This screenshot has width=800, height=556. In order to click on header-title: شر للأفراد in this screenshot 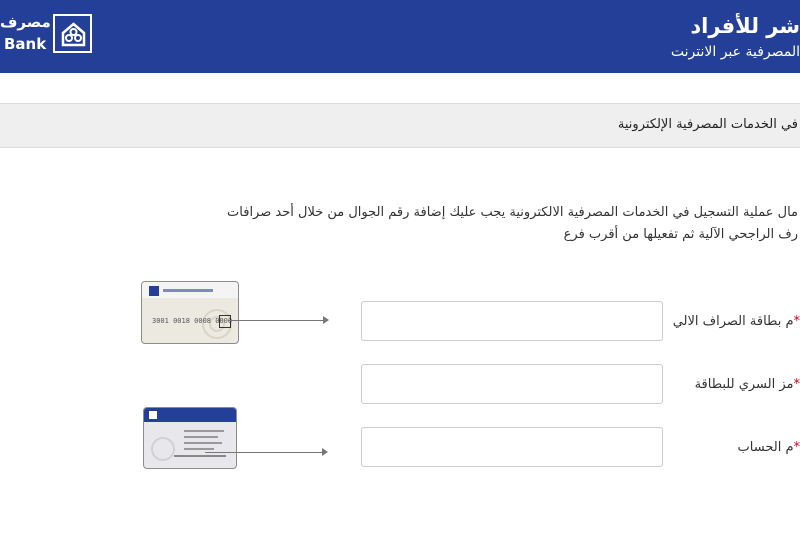, I will do `click(745, 26)`.